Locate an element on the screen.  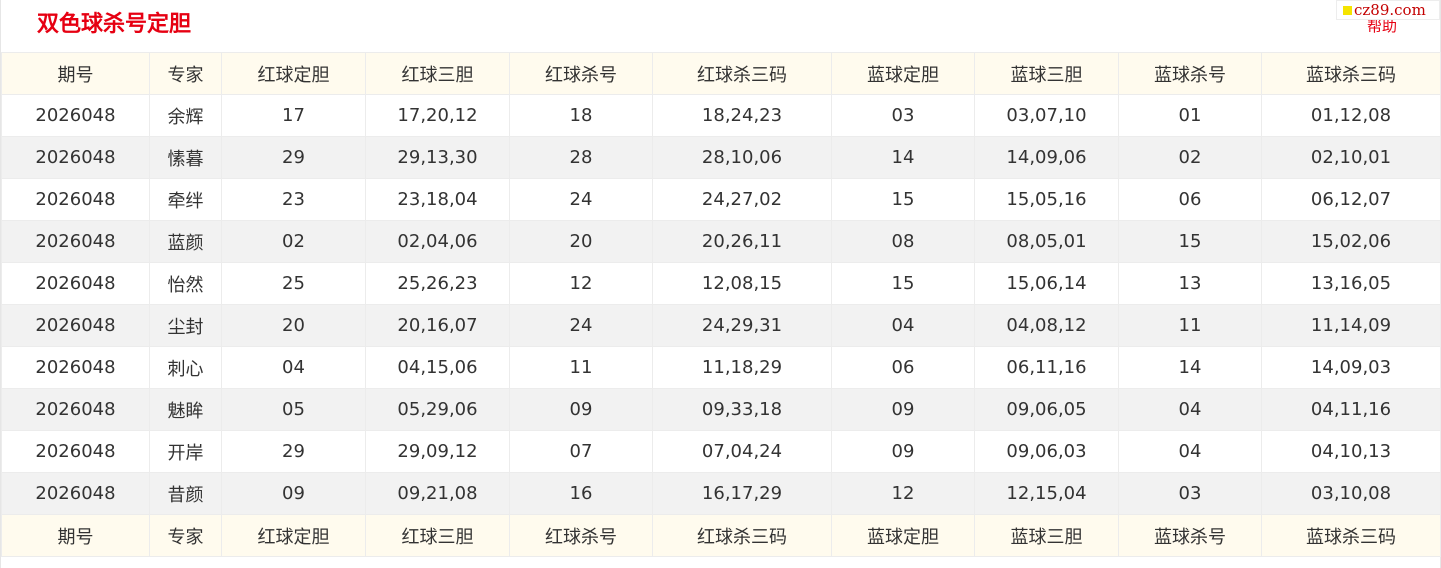
column-header-red-kill-three: 红球杀三码 is located at coordinates (742, 73).